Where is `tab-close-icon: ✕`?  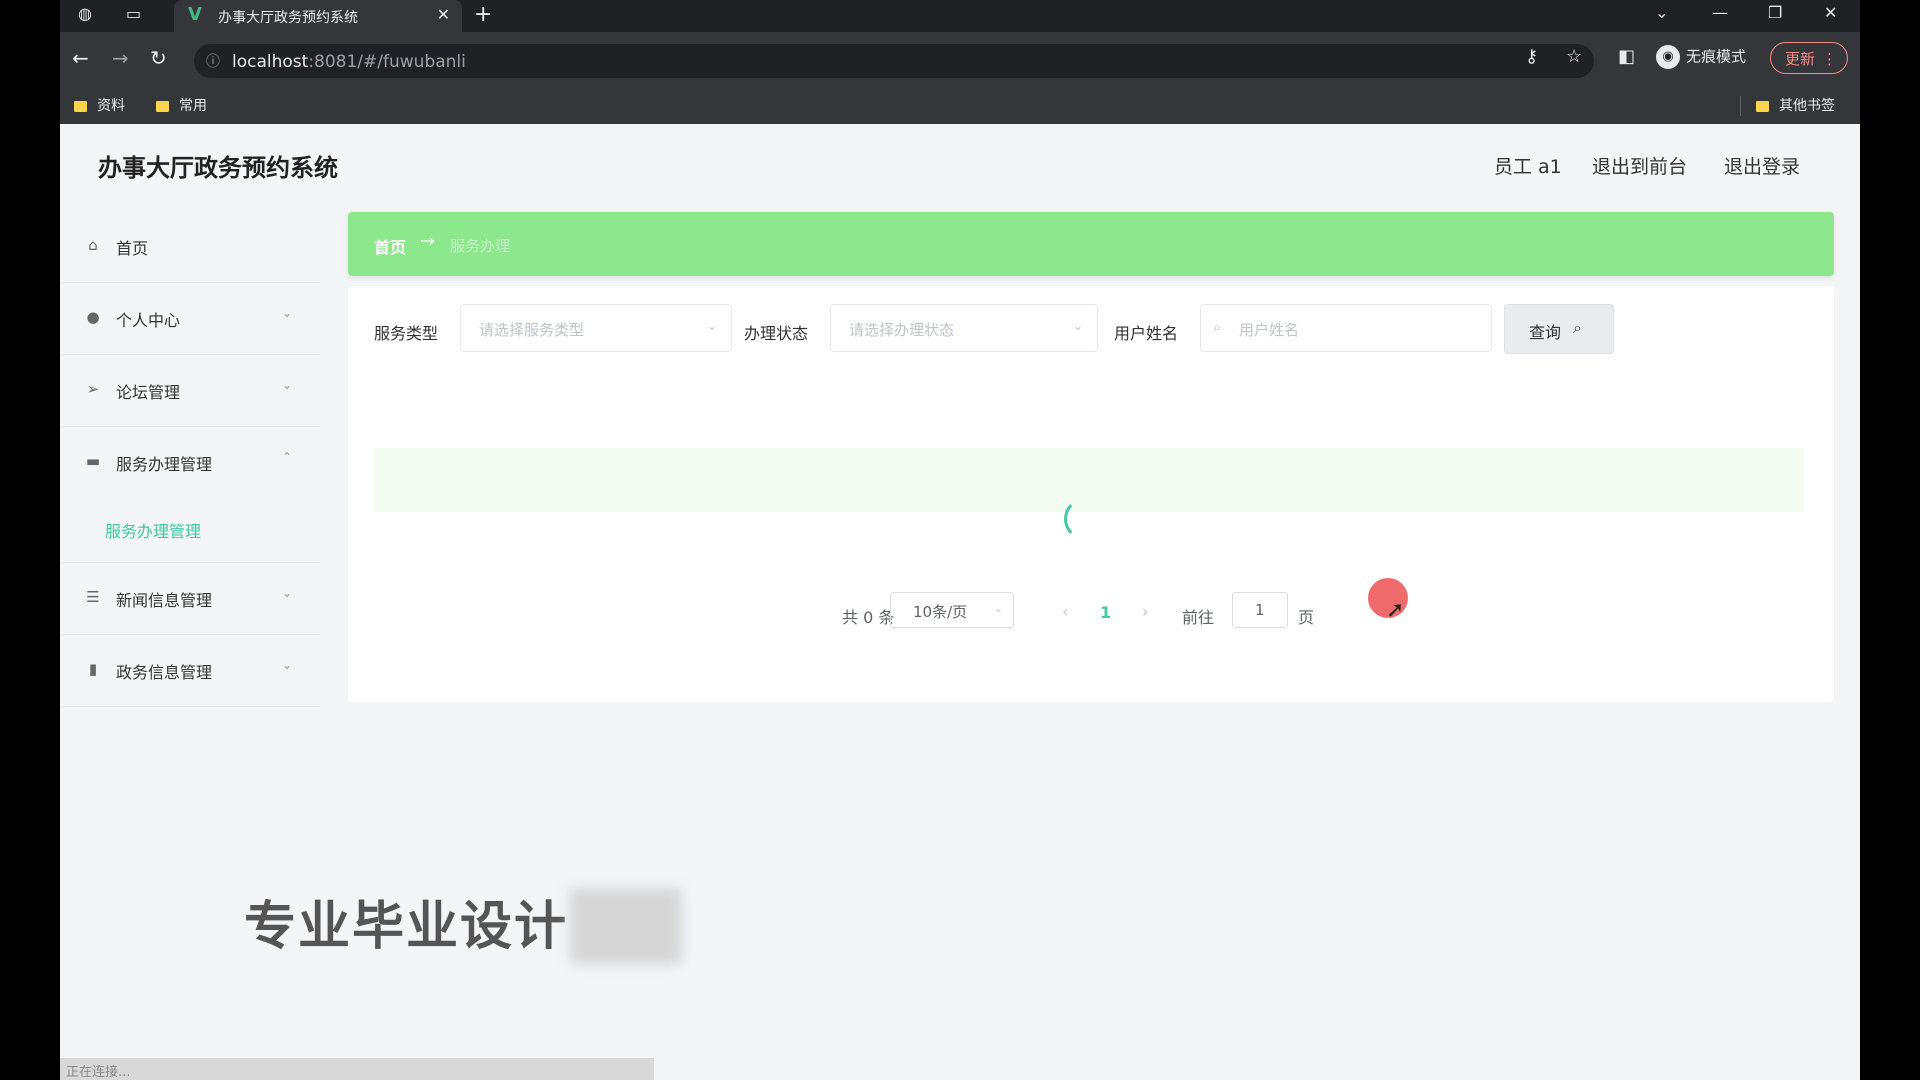
tab-close-icon: ✕ is located at coordinates (443, 14).